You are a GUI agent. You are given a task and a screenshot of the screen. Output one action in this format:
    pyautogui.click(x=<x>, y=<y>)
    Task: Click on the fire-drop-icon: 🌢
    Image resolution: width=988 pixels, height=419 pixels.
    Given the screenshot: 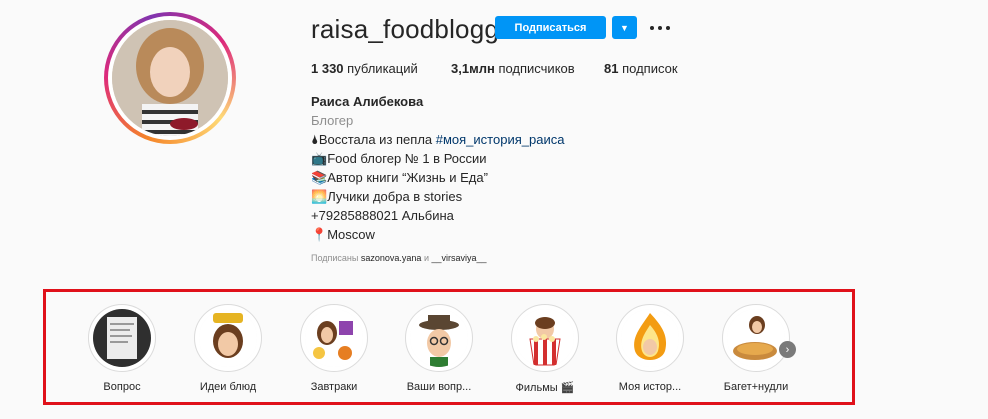 What is the action you would take?
    pyautogui.click(x=315, y=139)
    